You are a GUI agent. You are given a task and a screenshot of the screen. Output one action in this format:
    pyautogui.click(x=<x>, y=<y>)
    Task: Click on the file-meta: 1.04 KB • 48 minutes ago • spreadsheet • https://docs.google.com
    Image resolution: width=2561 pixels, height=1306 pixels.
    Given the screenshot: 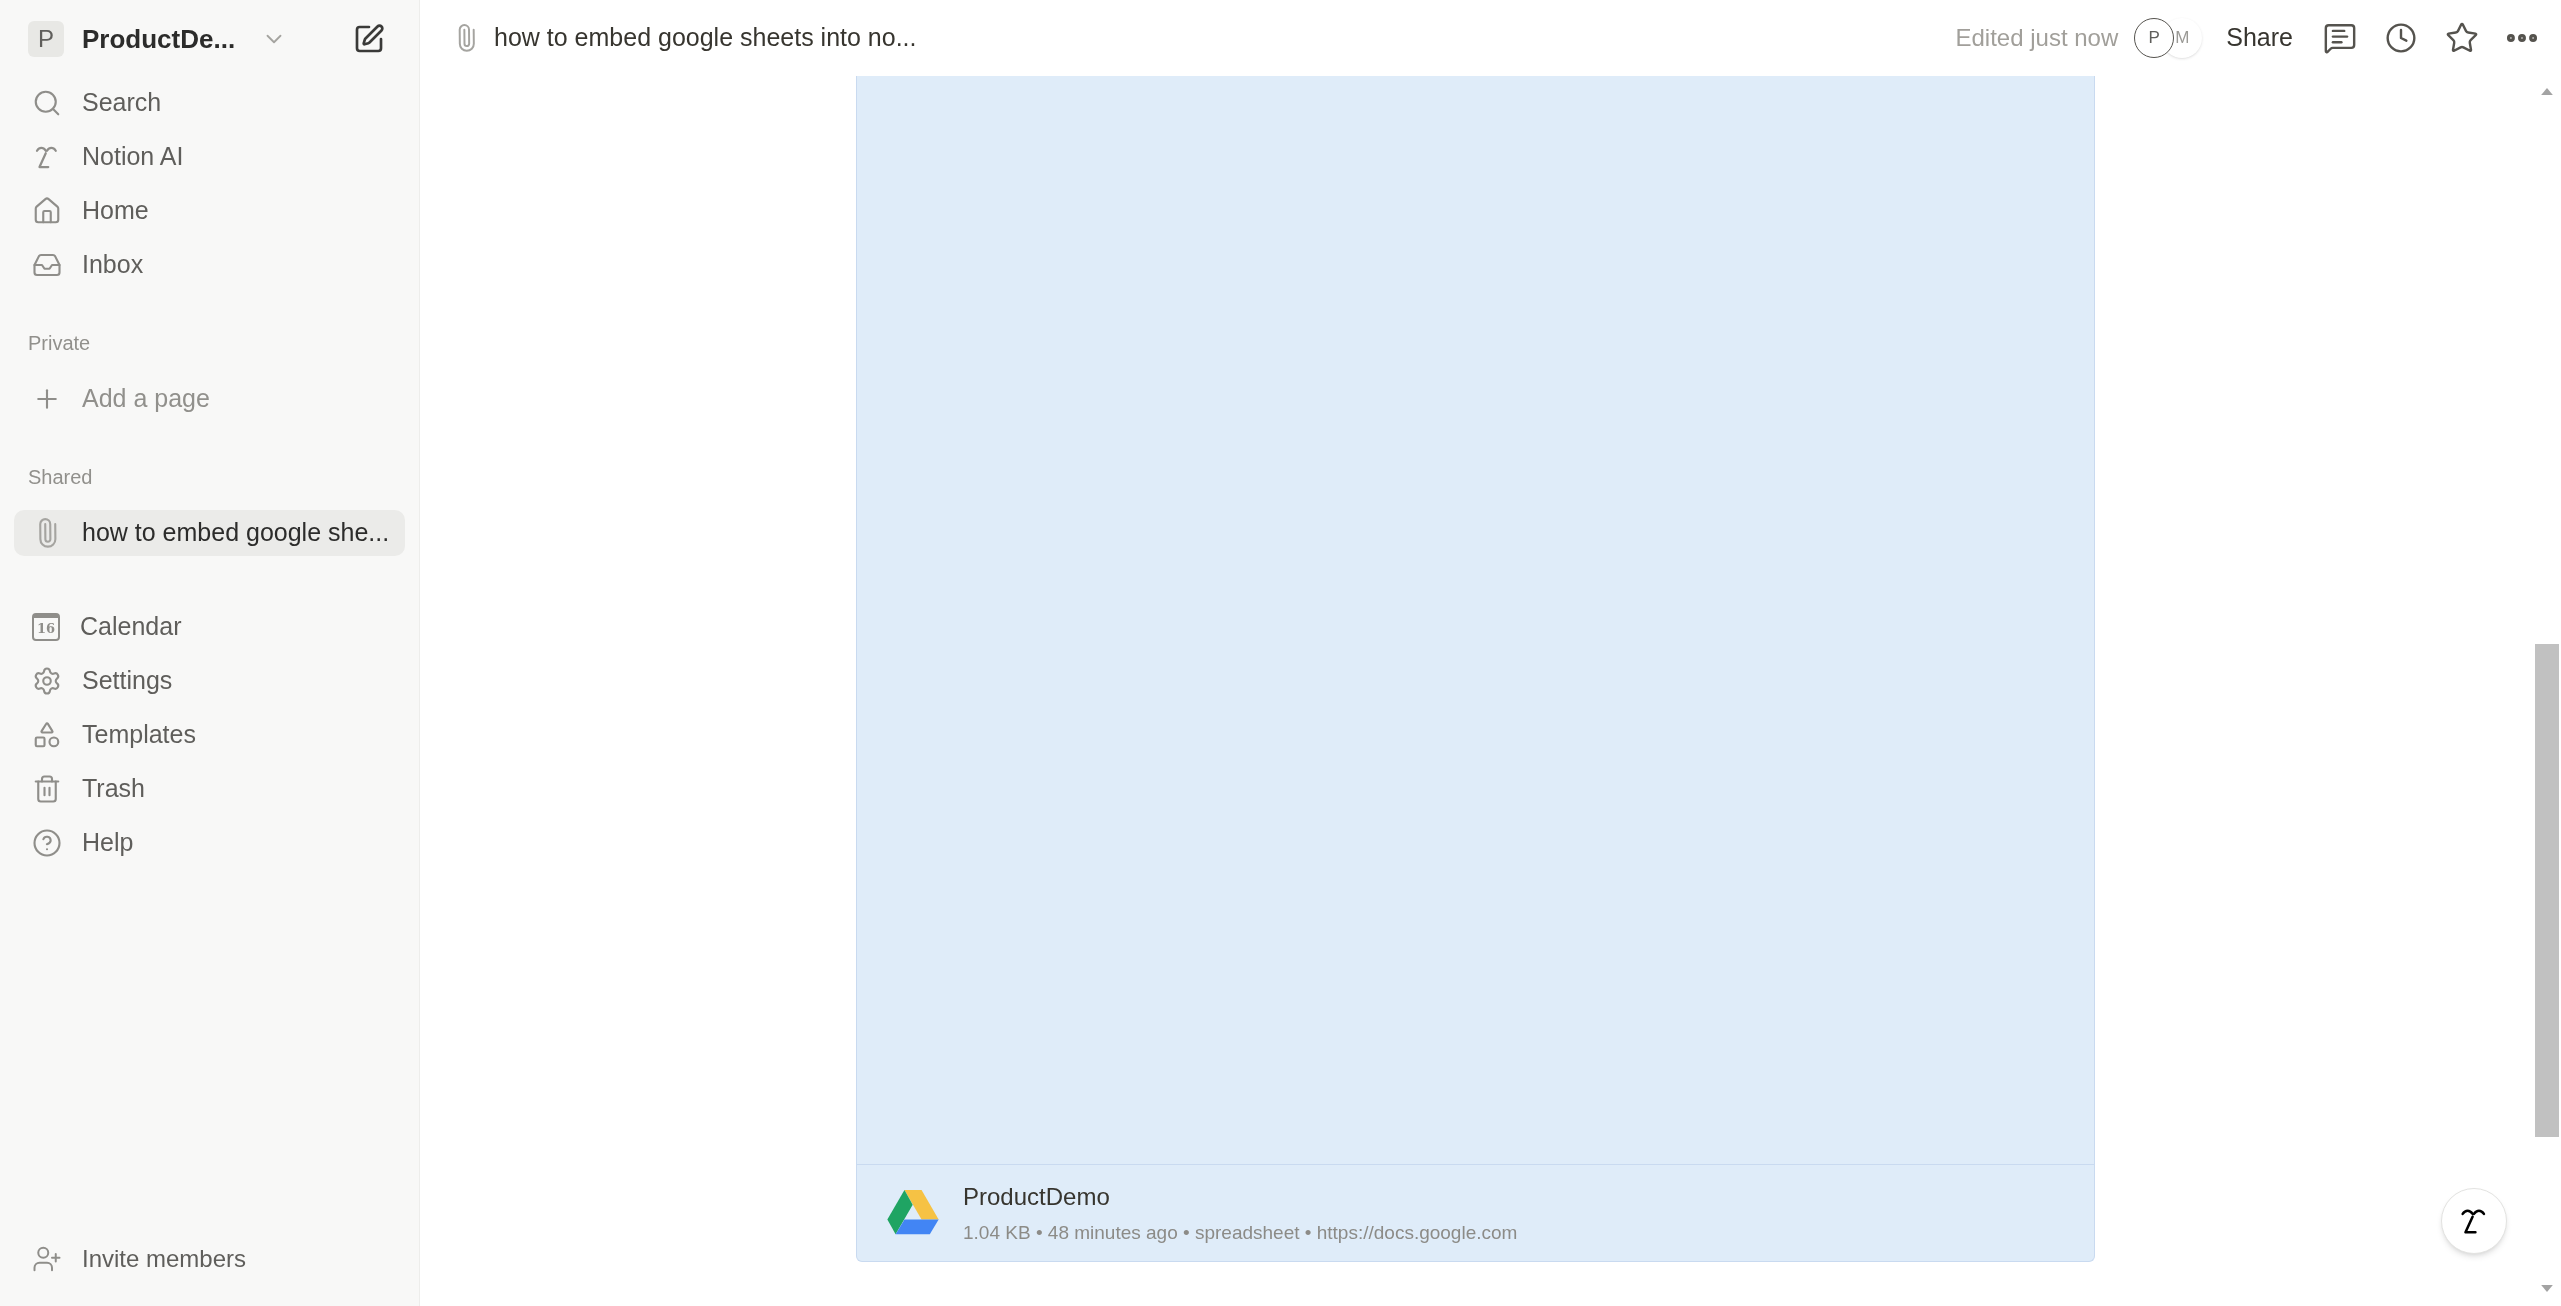 What is the action you would take?
    pyautogui.click(x=1240, y=1232)
    